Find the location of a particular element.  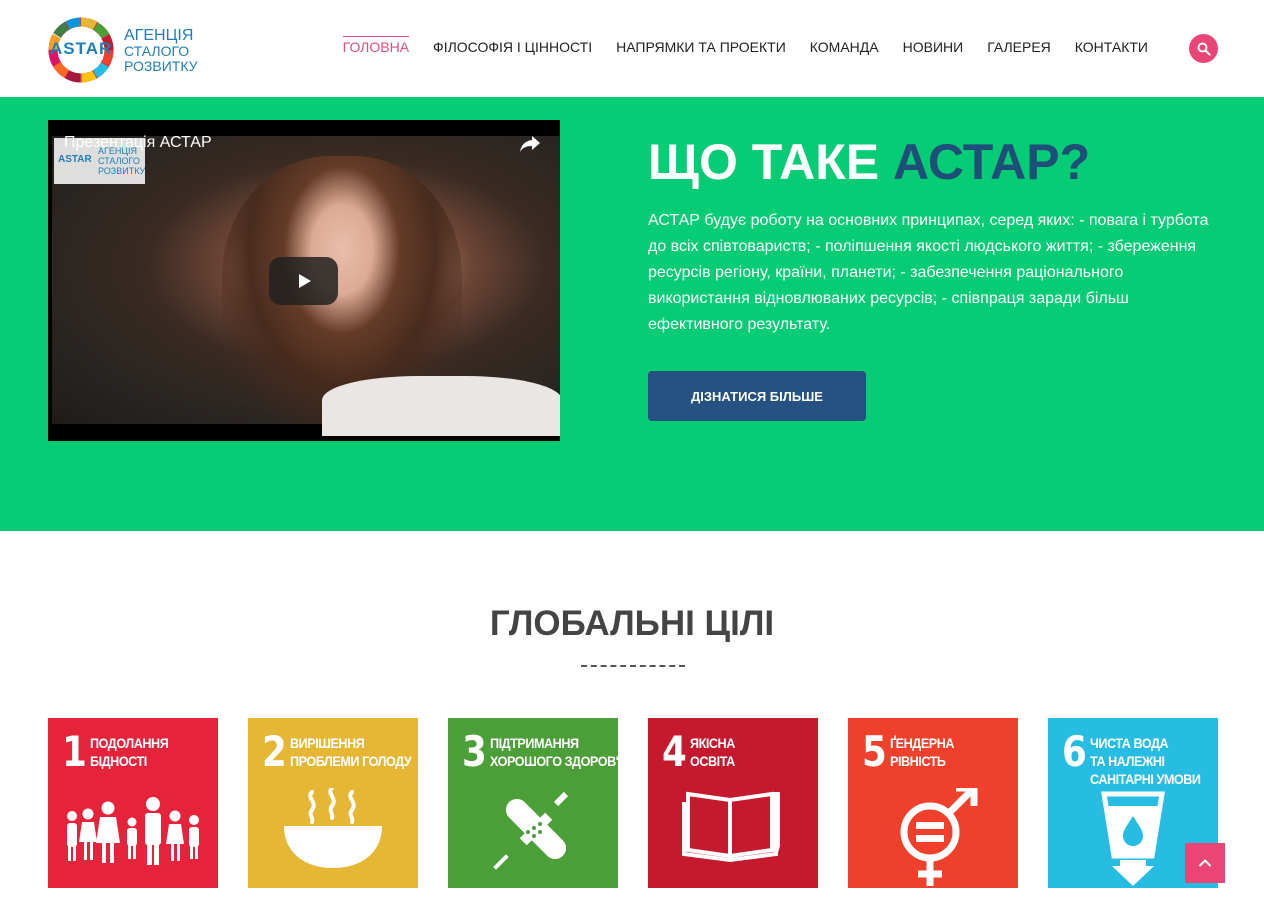

nav-item-team: КОМАНДА is located at coordinates (844, 48).